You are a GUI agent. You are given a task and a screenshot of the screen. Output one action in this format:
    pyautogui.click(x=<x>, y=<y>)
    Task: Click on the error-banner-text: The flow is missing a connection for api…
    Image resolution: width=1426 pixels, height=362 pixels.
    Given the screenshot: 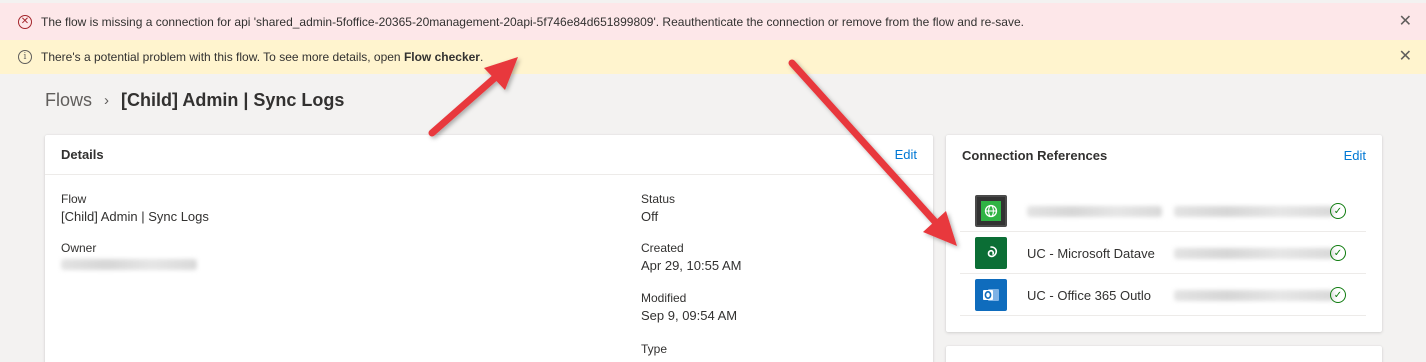 What is the action you would take?
    pyautogui.click(x=532, y=21)
    